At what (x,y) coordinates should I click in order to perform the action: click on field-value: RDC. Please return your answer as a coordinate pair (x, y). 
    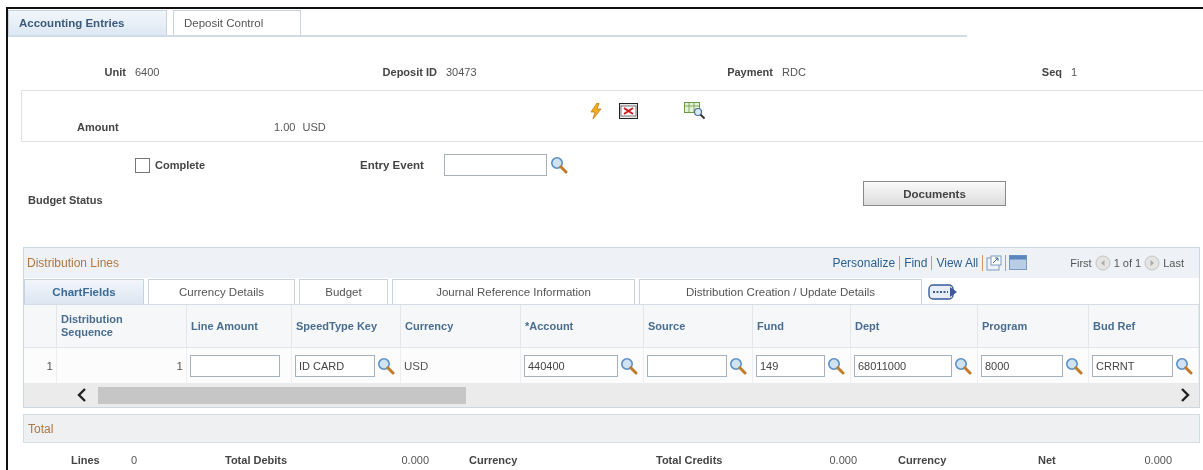
    Looking at the image, I should click on (794, 72).